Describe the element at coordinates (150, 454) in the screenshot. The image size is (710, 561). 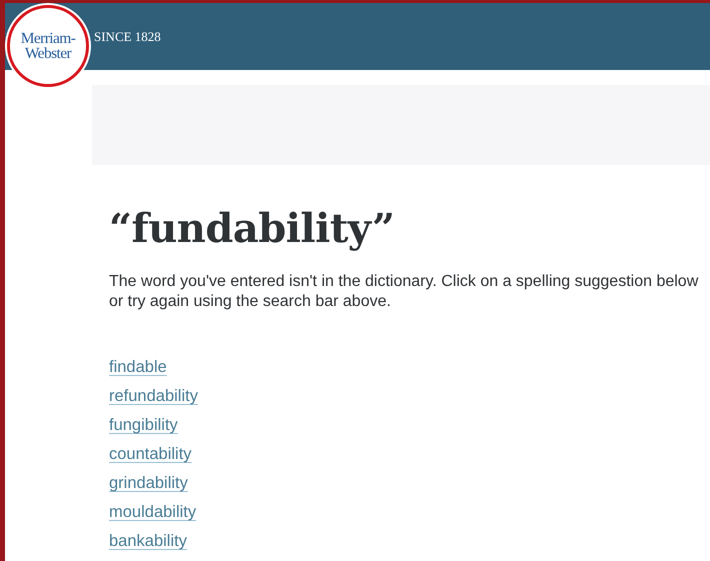
I see `suggestion-link: countability` at that location.